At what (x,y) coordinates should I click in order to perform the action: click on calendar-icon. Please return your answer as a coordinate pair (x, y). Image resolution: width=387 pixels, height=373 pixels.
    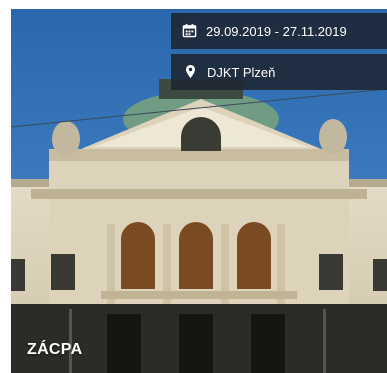
    Looking at the image, I should click on (190, 31).